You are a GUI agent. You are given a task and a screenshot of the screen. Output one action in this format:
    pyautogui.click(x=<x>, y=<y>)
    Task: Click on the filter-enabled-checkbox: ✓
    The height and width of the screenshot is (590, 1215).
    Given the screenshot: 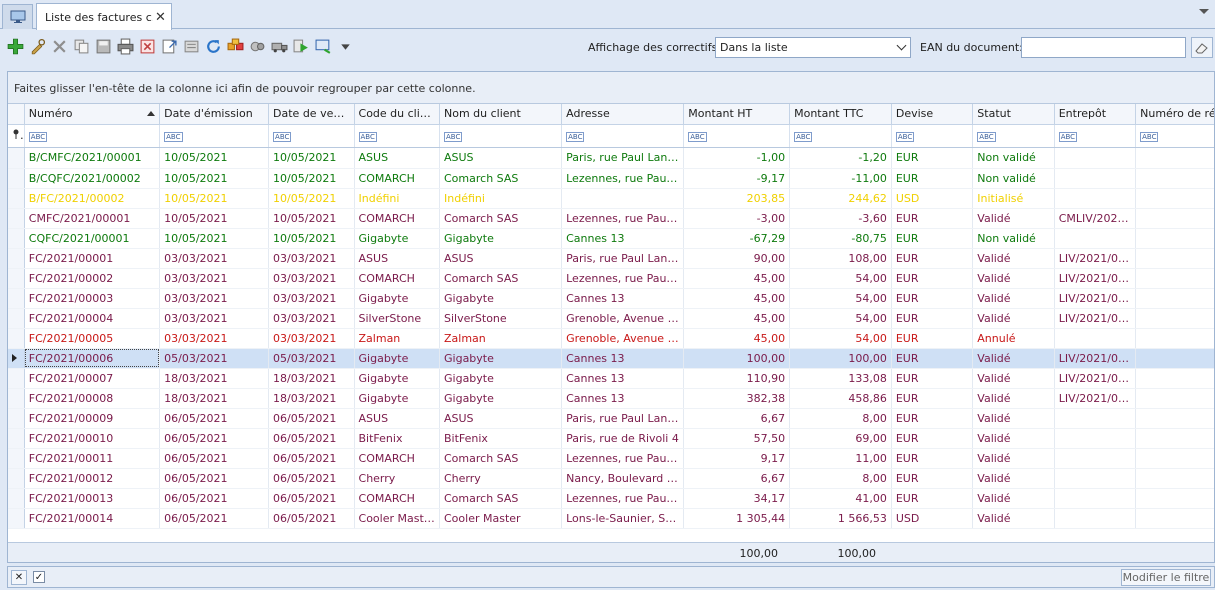 What is the action you would take?
    pyautogui.click(x=39, y=577)
    